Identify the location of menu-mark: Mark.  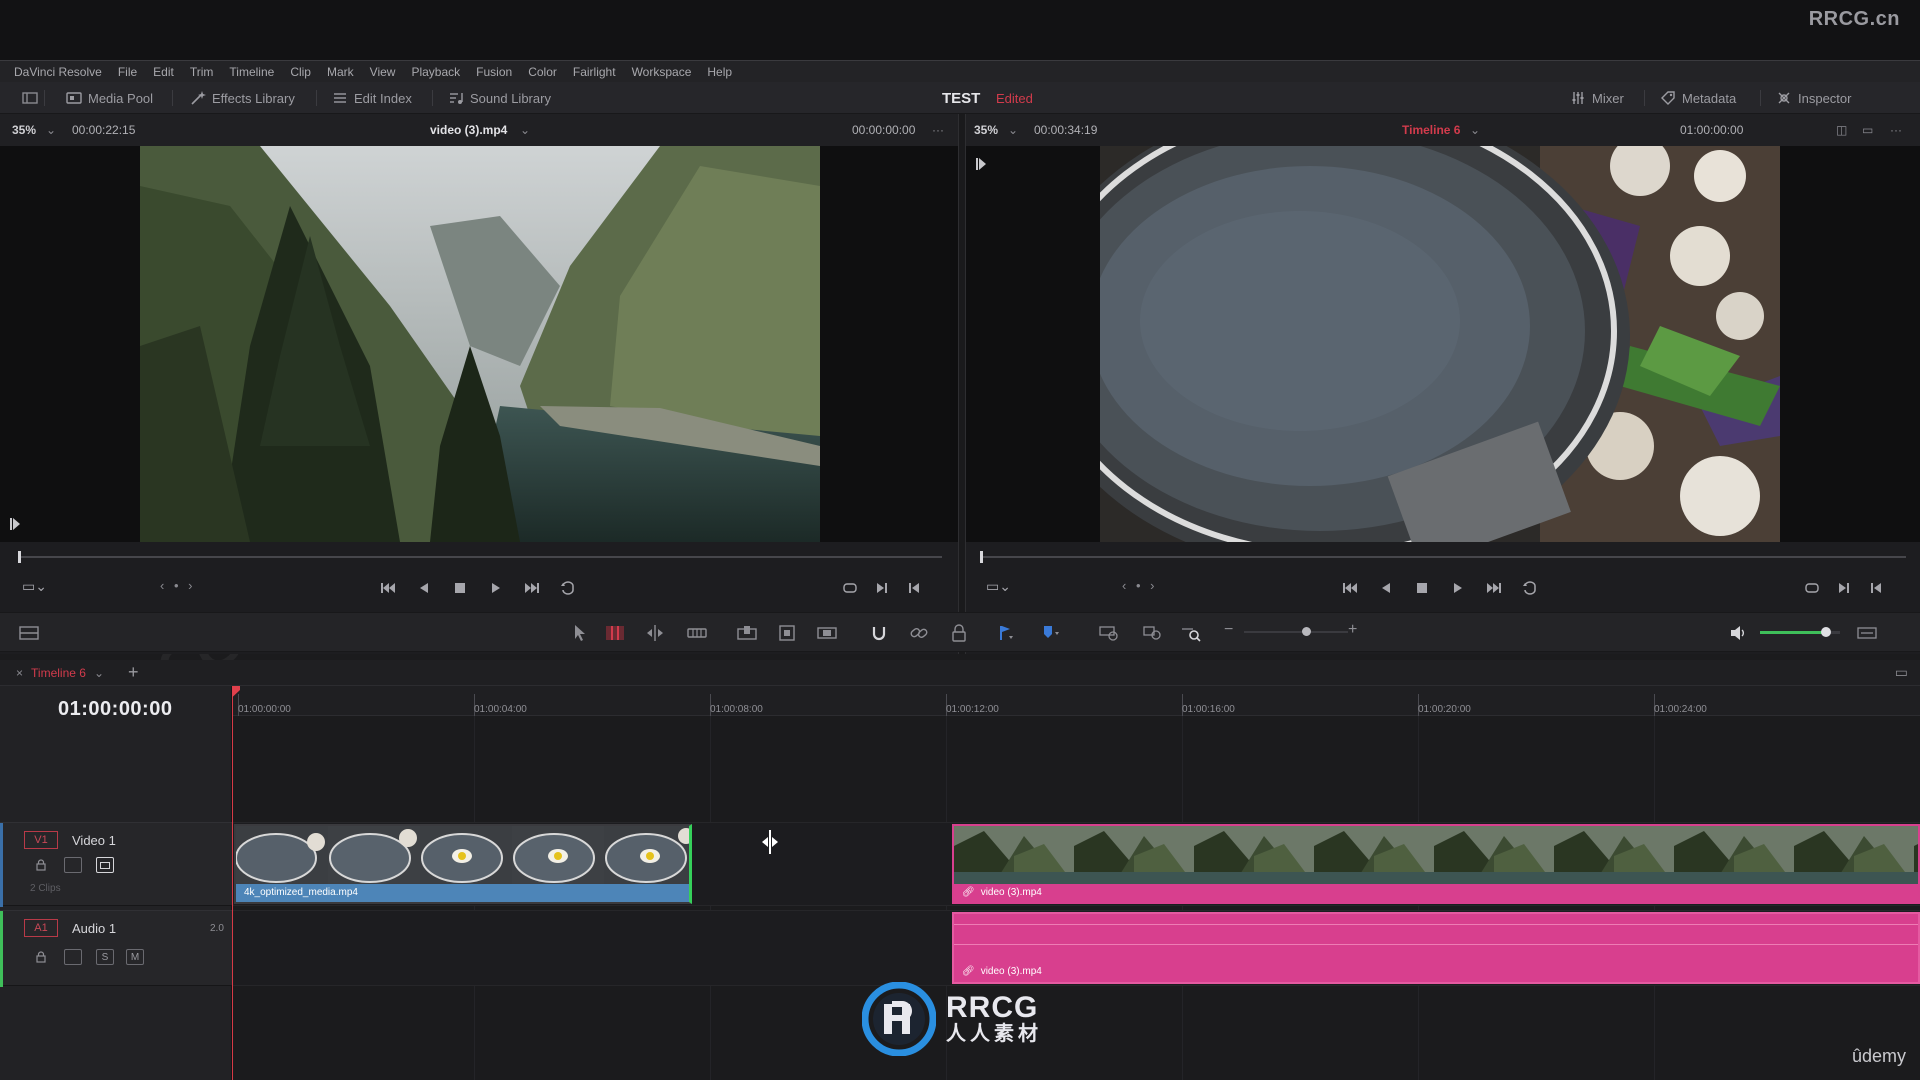
(340, 72).